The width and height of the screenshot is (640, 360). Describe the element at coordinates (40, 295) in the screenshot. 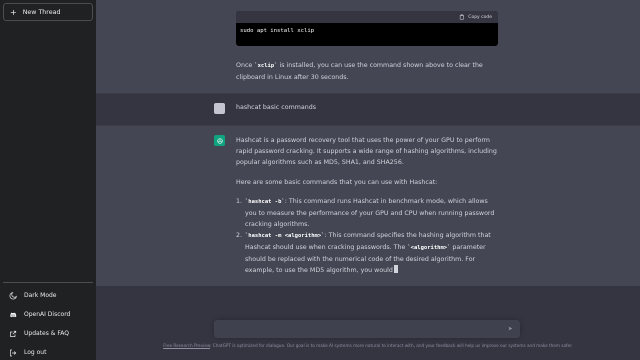

I see `dark-mode-label: Dark Mode` at that location.